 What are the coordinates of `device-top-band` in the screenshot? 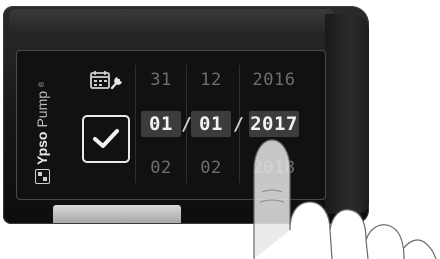 It's located at (171, 23).